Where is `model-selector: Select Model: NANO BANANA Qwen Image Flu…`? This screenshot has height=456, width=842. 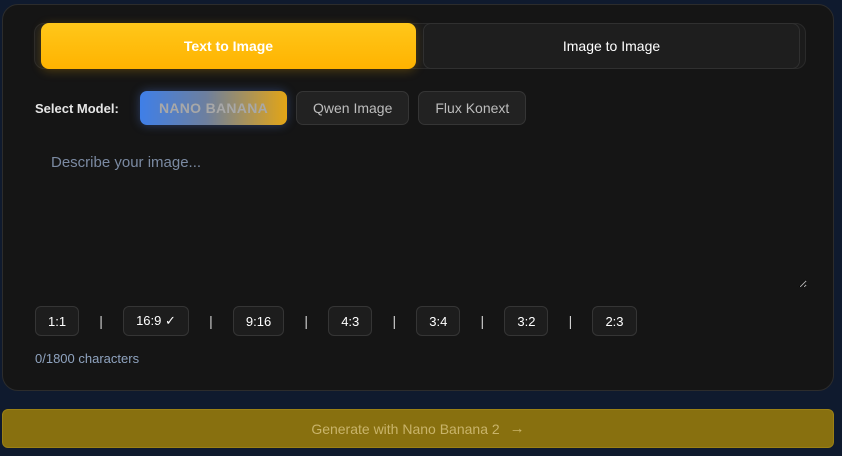
model-selector: Select Model: NANO BANANA Qwen Image Flu… is located at coordinates (285, 108).